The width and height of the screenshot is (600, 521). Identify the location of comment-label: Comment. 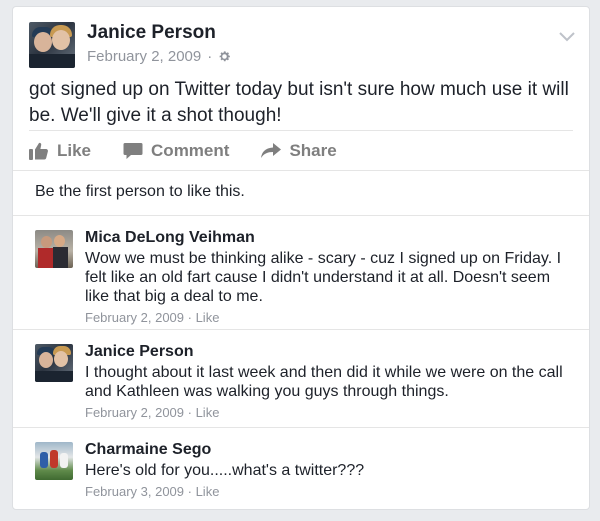
(190, 150).